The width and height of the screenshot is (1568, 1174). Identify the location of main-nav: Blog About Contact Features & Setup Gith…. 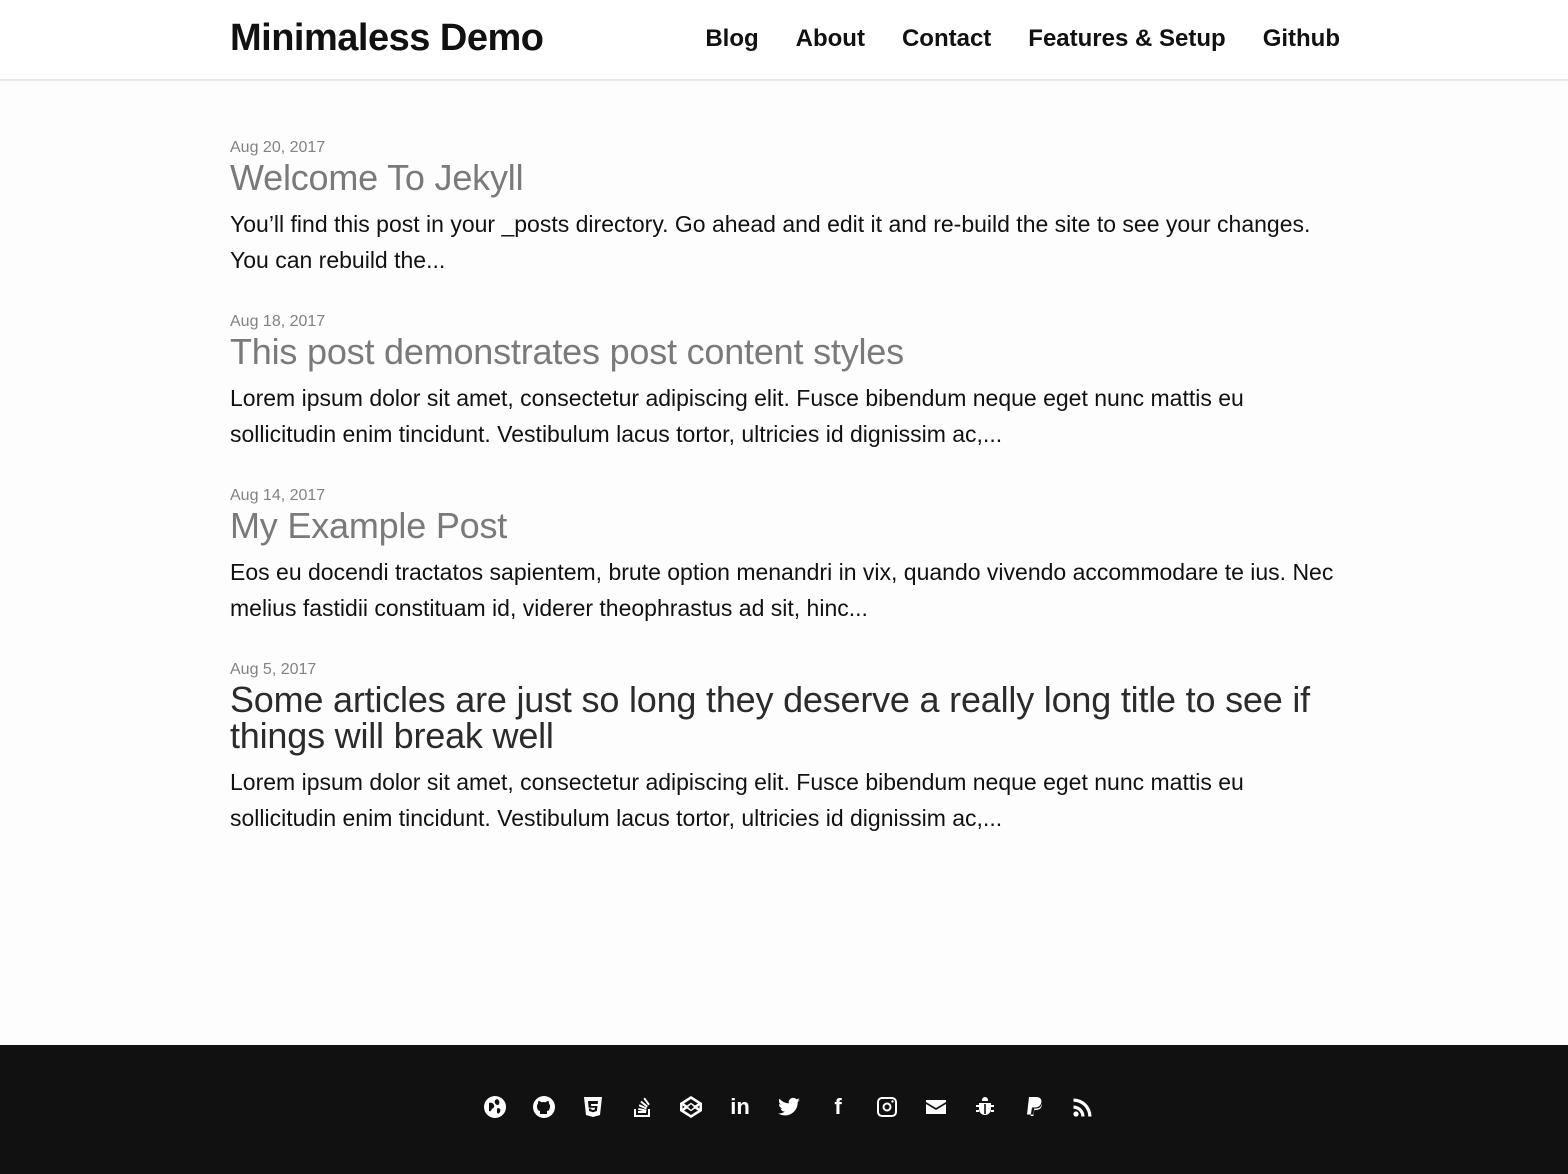
(1004, 39).